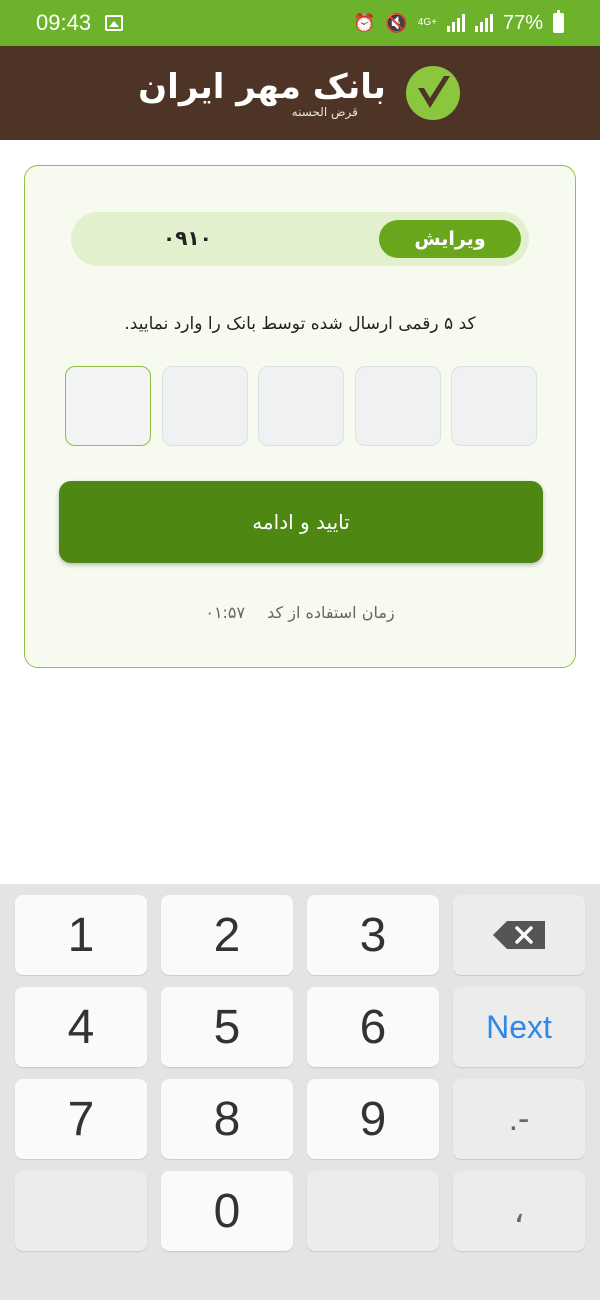  Describe the element at coordinates (450, 239) in the screenshot. I see `edit-button: ویرایش` at that location.